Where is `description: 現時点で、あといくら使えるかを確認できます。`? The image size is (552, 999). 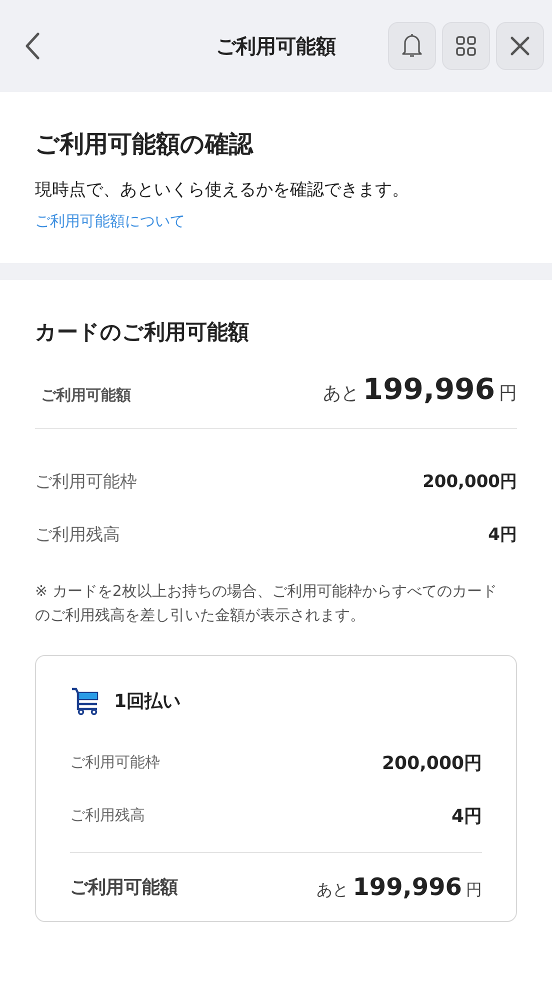 description: 現時点で、あといくら使えるかを確認できます。 is located at coordinates (222, 190).